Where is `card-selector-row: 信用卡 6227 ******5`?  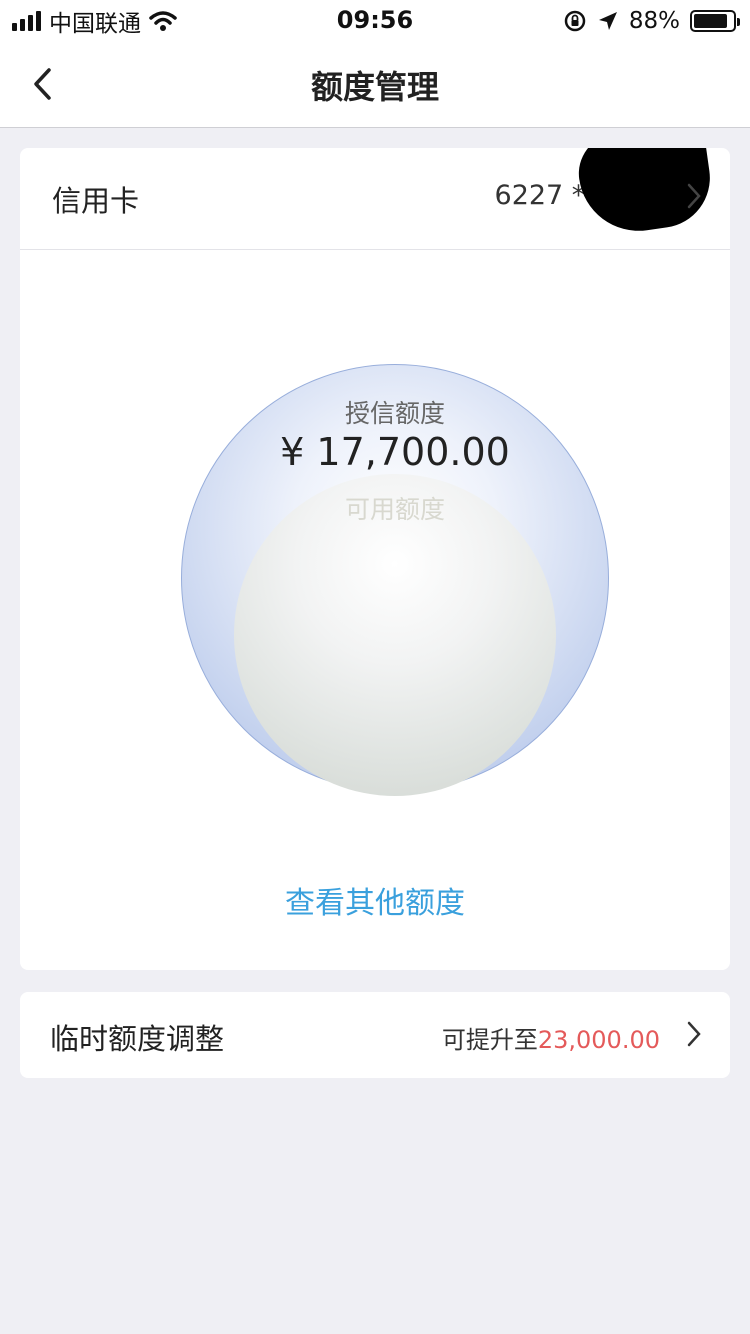
card-selector-row: 信用卡 6227 ******5 is located at coordinates (375, 199).